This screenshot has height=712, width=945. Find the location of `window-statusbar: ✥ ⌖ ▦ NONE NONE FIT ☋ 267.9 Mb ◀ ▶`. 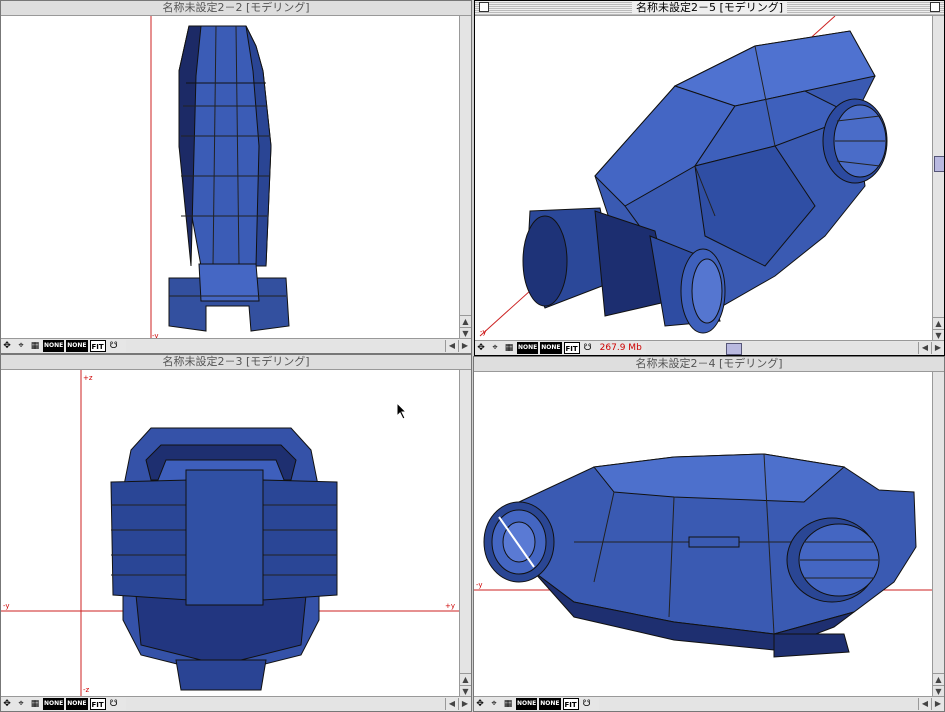

window-statusbar: ✥ ⌖ ▦ NONE NONE FIT ☋ 267.9 Mb ◀ ▶ is located at coordinates (709, 347).